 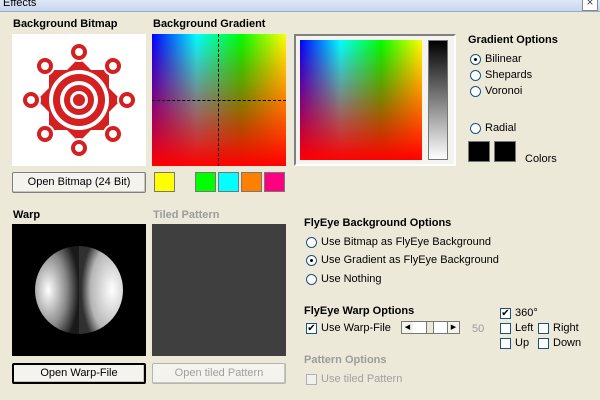 I want to click on check-label: Use tiled Pattern, so click(x=362, y=379).